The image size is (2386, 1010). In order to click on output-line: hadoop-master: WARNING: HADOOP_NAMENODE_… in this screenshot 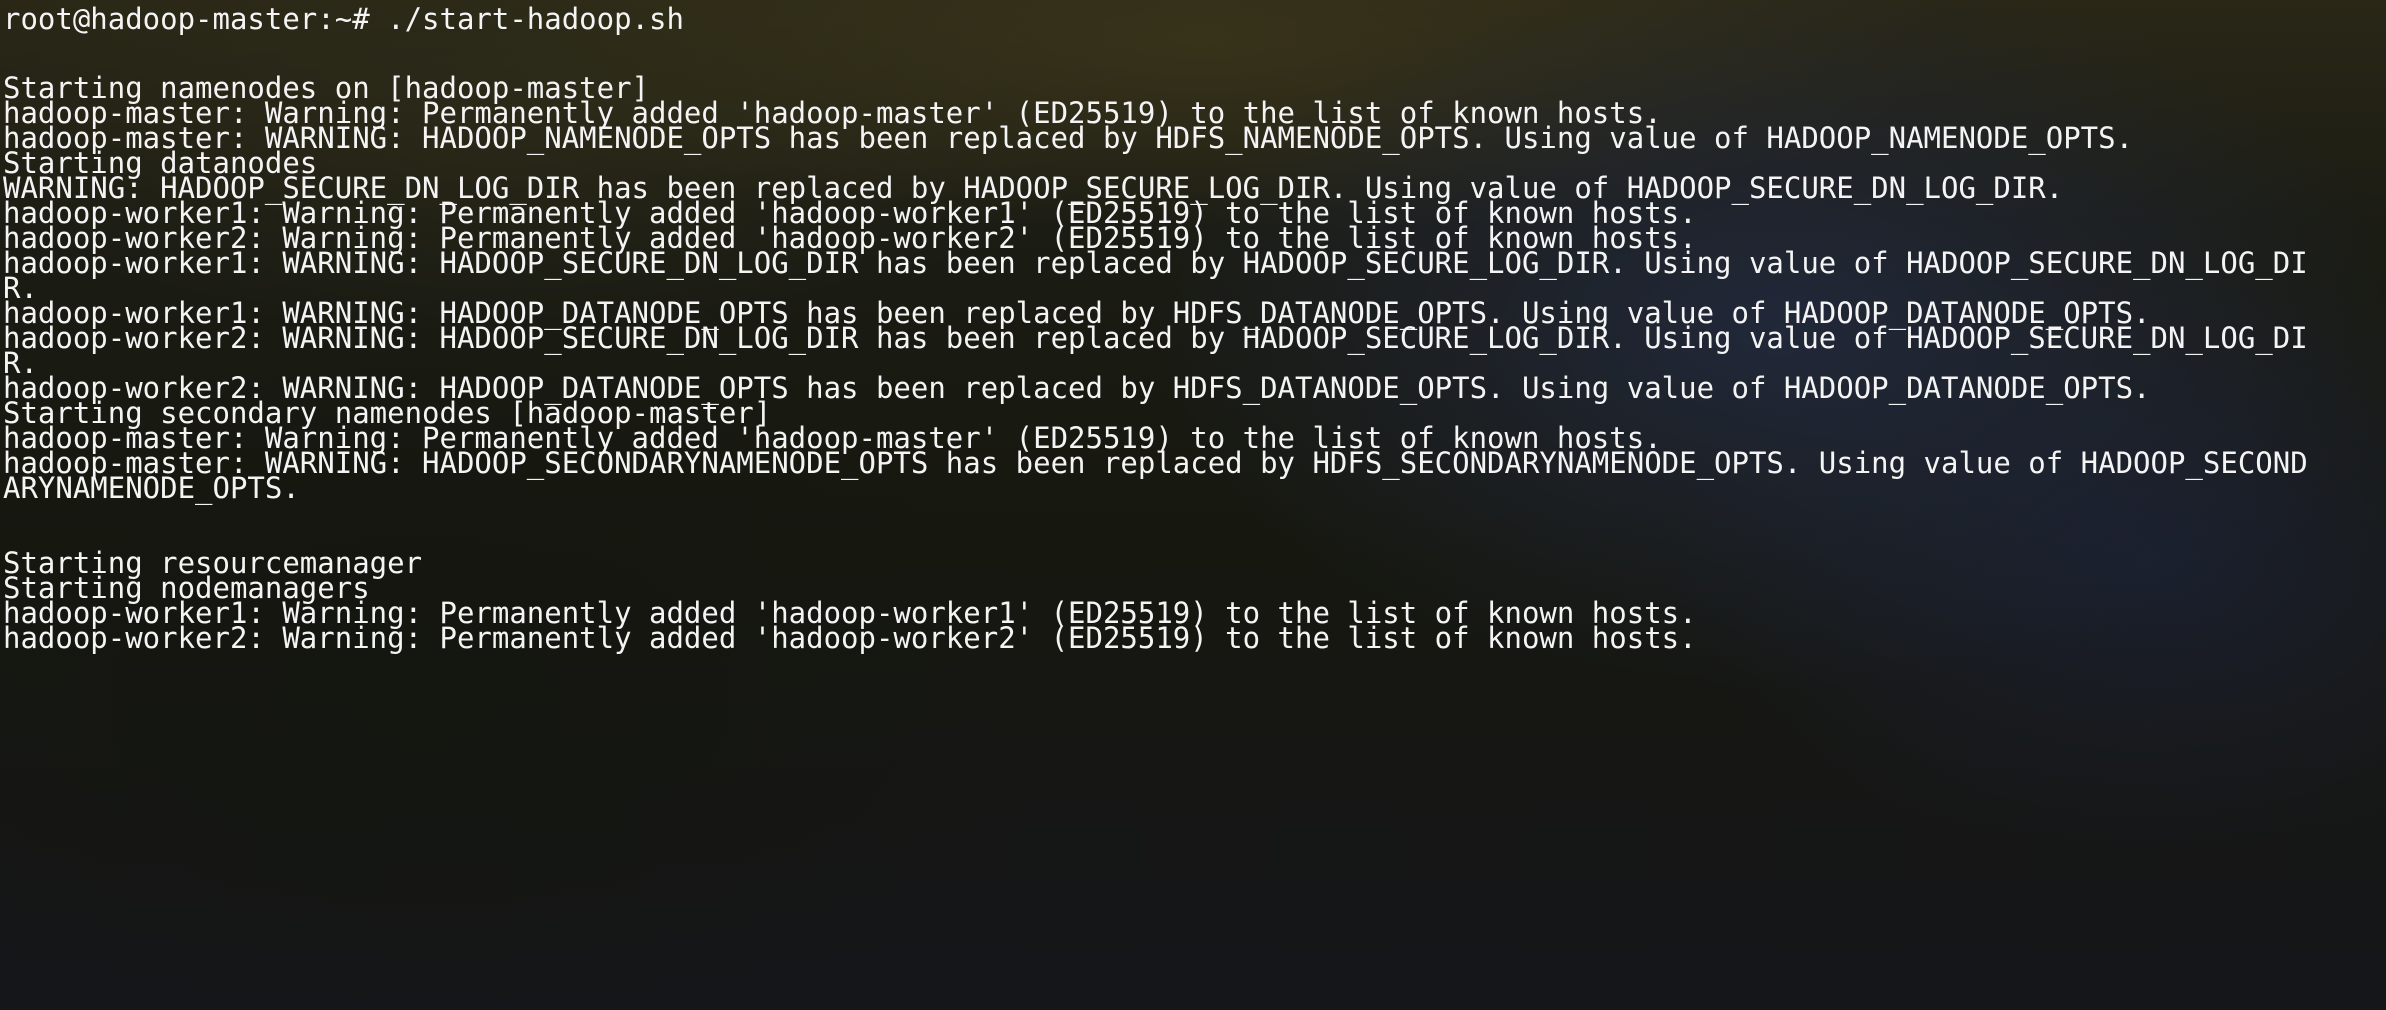, I will do `click(1068, 138)`.